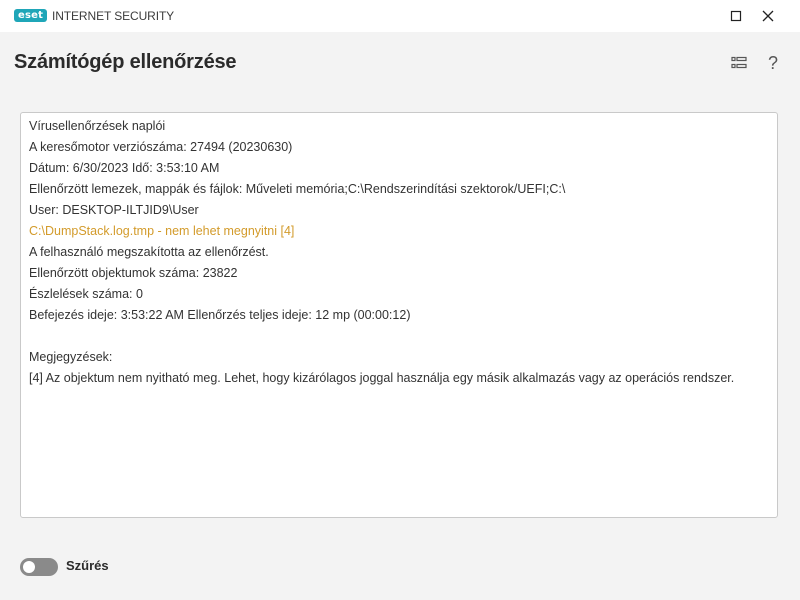 This screenshot has width=800, height=600. I want to click on title-bar: eset INTERNET SECURITY, so click(400, 16).